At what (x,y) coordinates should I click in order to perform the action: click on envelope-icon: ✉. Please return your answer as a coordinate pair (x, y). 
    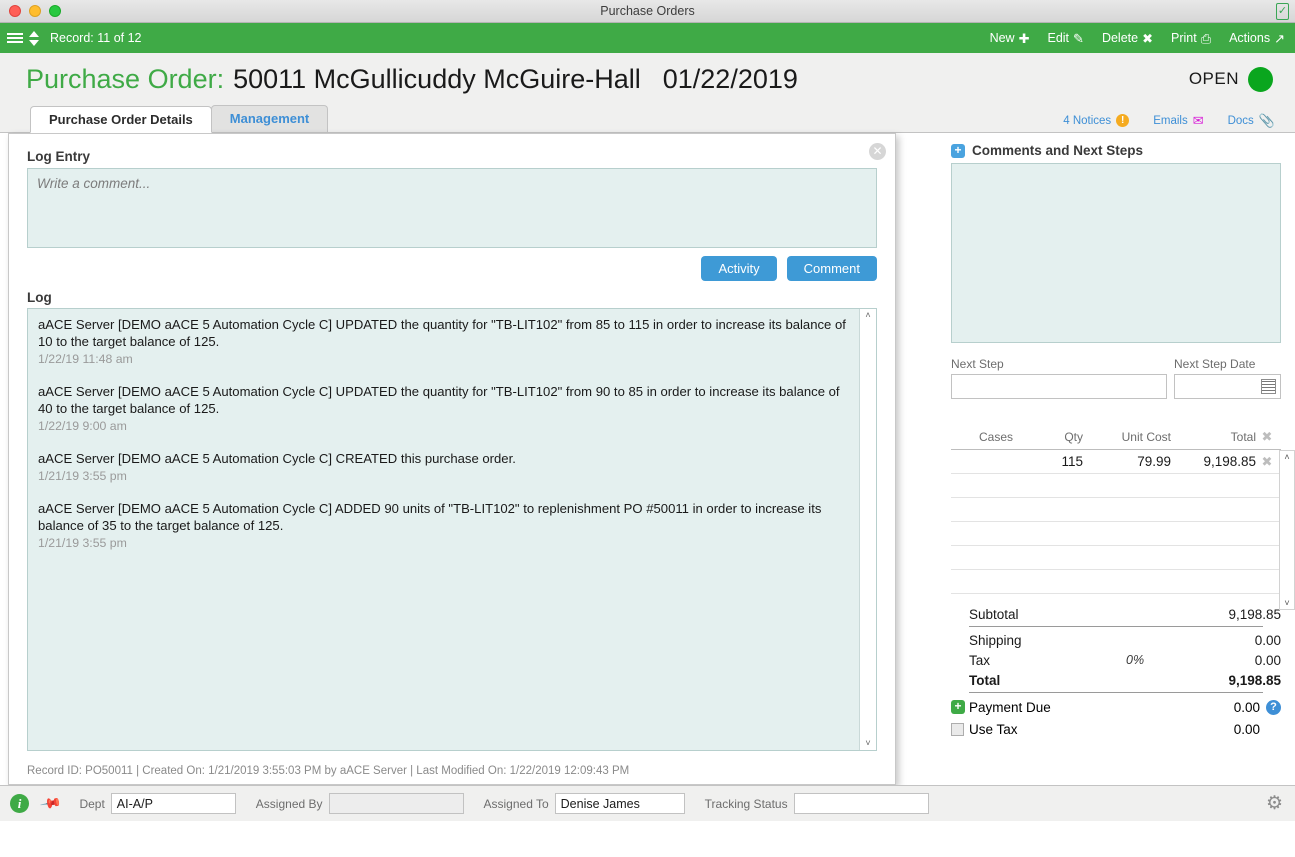
    Looking at the image, I should click on (1198, 120).